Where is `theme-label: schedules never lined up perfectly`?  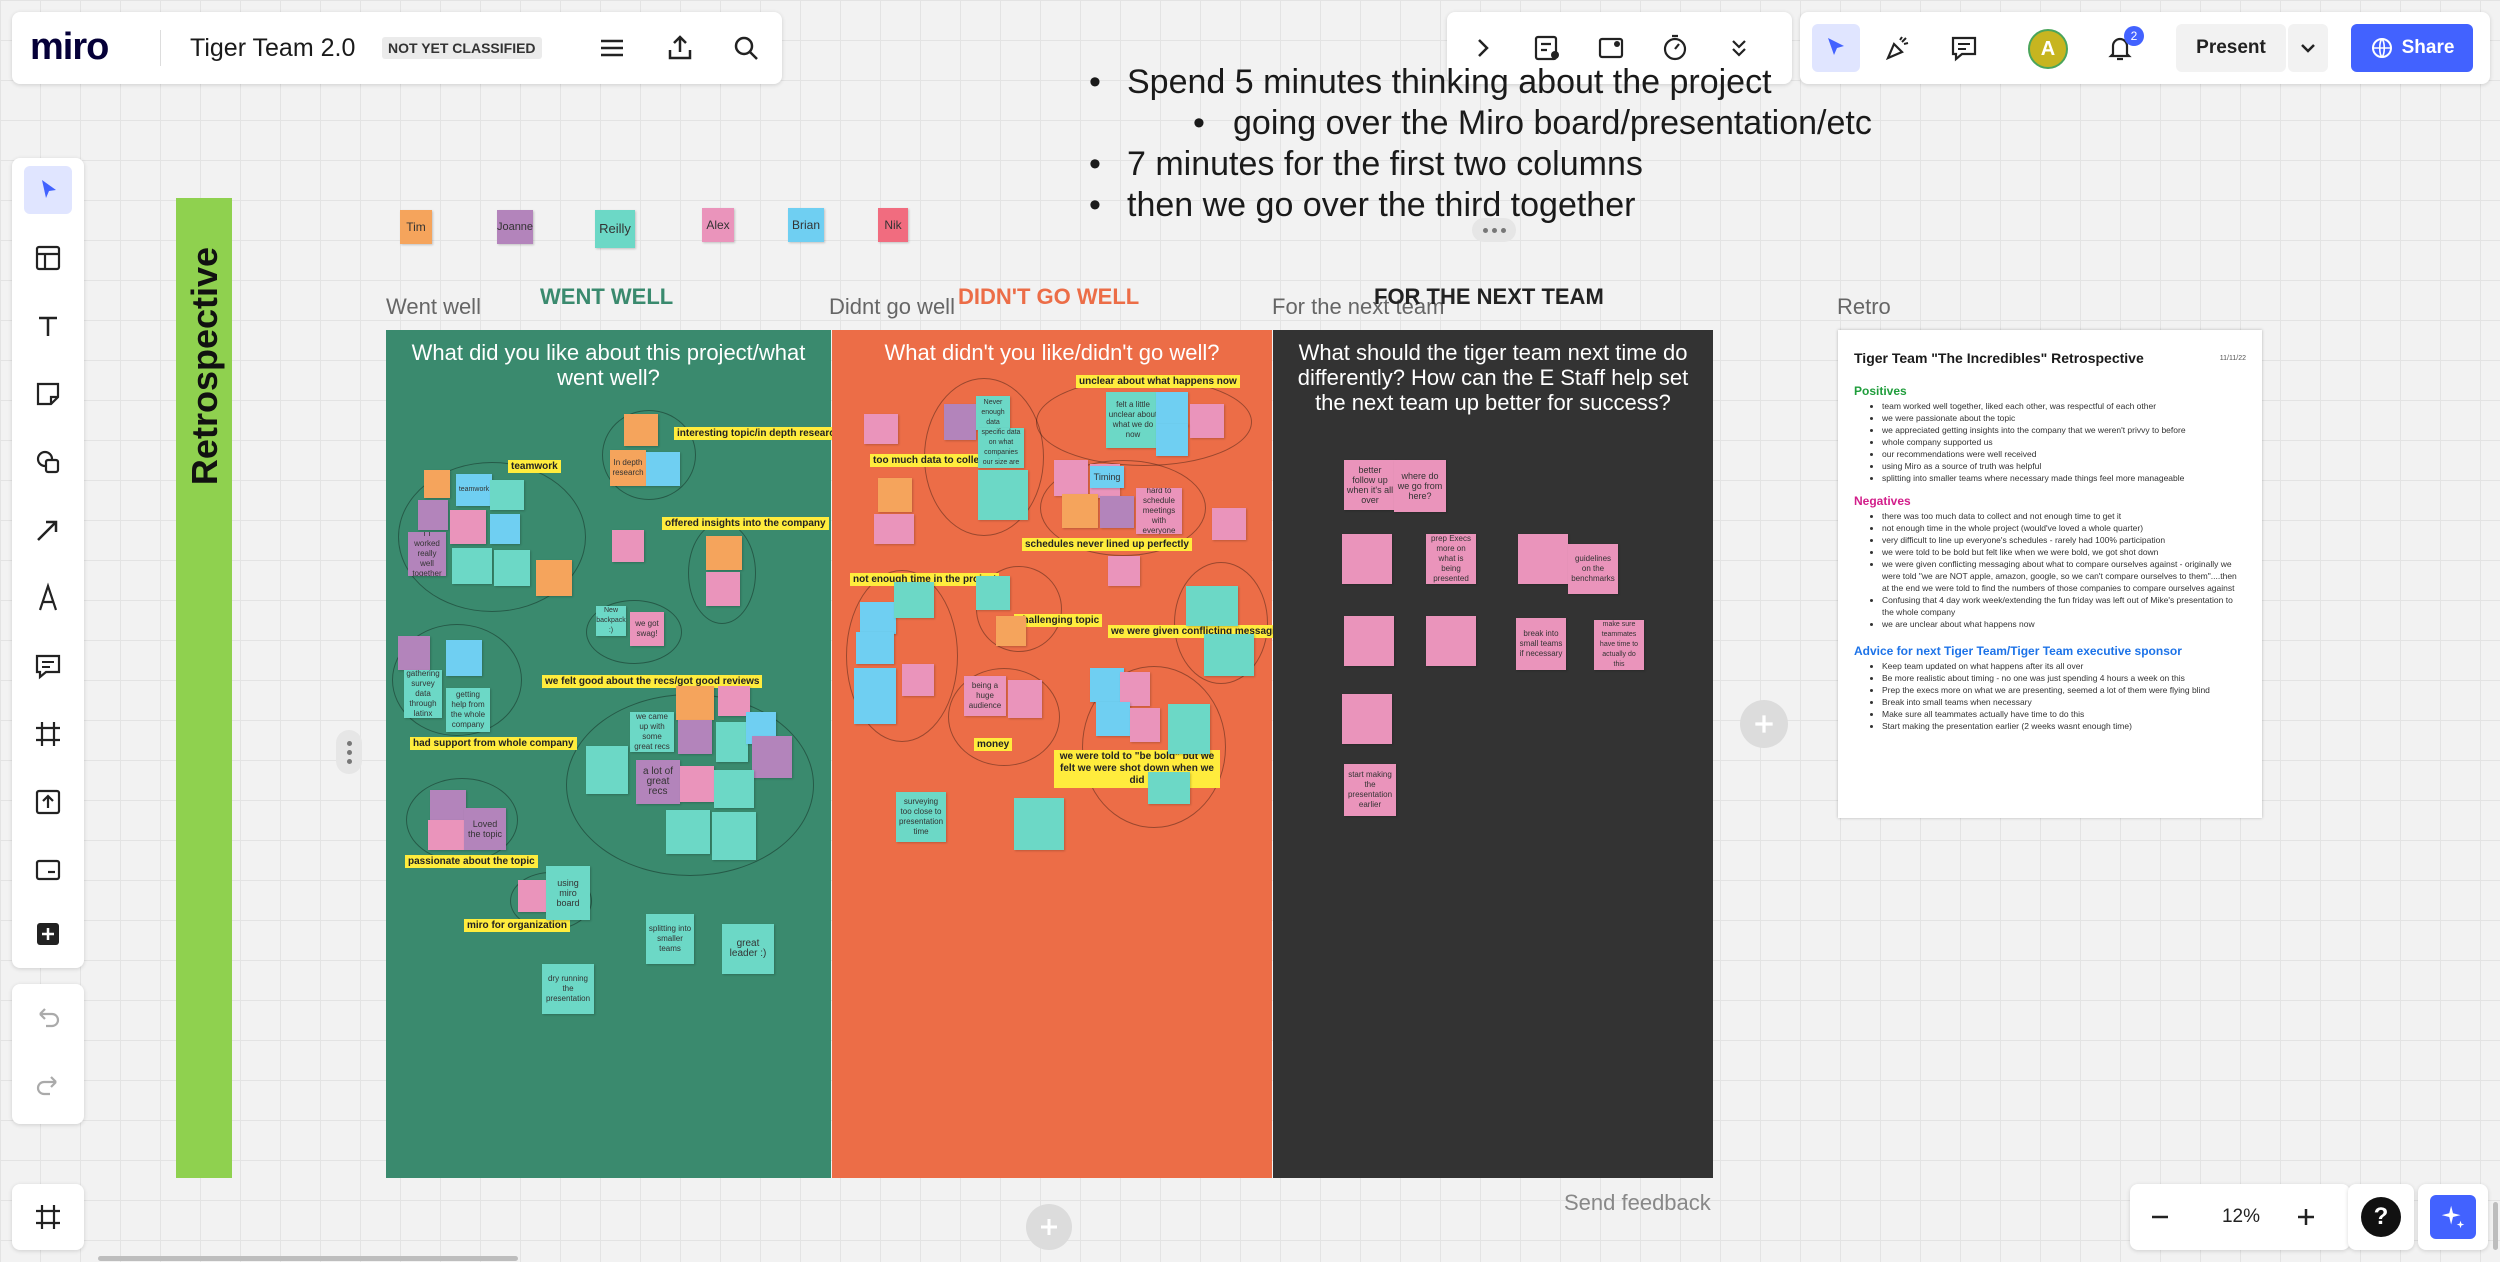
theme-label: schedules never lined up perfectly is located at coordinates (1107, 544).